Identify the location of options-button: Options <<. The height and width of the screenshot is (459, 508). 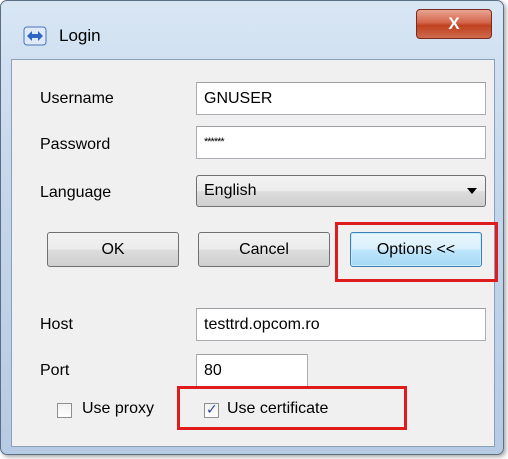
(416, 249).